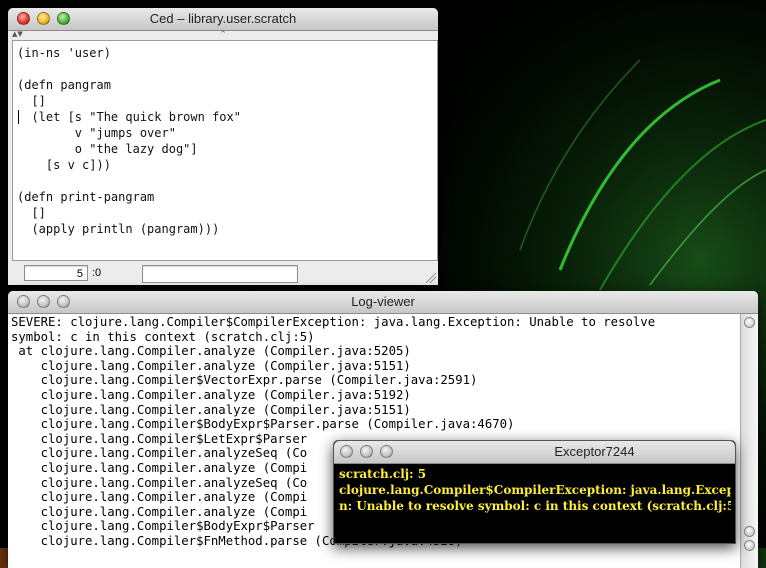 This screenshot has width=766, height=568. I want to click on ruler: ▲▼ ^, so click(223, 35).